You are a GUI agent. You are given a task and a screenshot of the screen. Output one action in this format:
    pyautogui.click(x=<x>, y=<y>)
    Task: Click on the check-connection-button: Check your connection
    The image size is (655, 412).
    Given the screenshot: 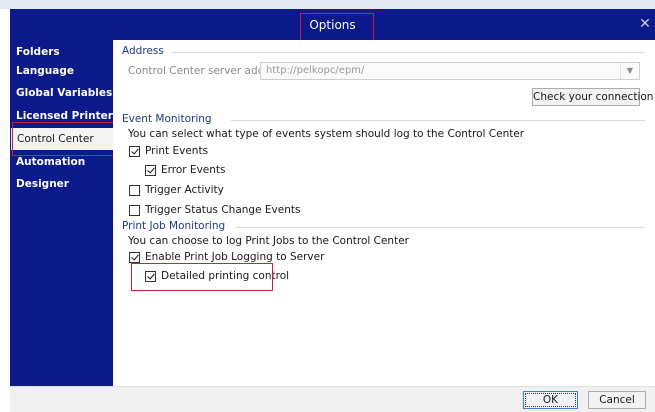 What is the action you would take?
    pyautogui.click(x=592, y=97)
    